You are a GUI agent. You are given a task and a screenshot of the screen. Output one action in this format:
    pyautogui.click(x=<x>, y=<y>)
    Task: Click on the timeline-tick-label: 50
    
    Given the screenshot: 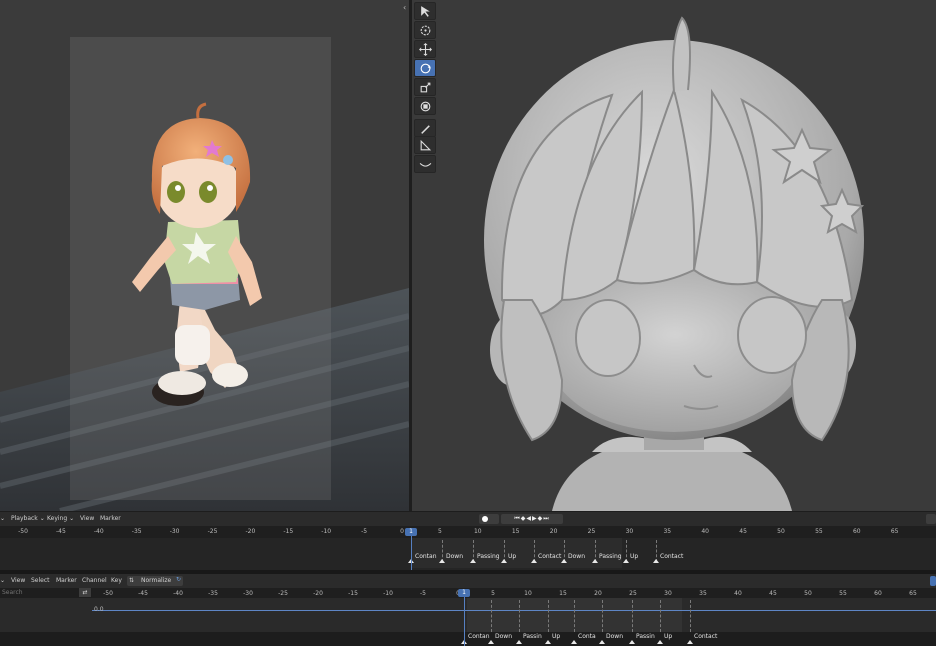 What is the action you would take?
    pyautogui.click(x=781, y=531)
    